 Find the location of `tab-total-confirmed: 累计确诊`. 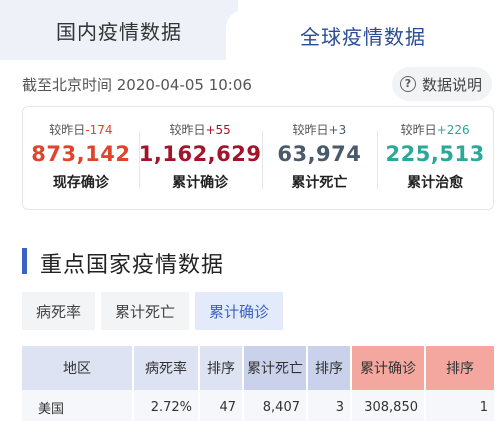

tab-total-confirmed: 累计确诊 is located at coordinates (239, 311).